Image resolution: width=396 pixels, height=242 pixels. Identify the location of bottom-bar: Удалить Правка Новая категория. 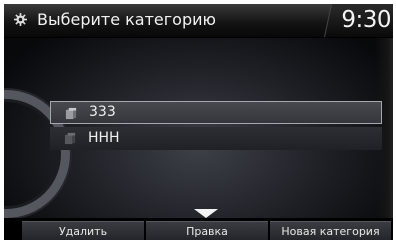
(198, 229).